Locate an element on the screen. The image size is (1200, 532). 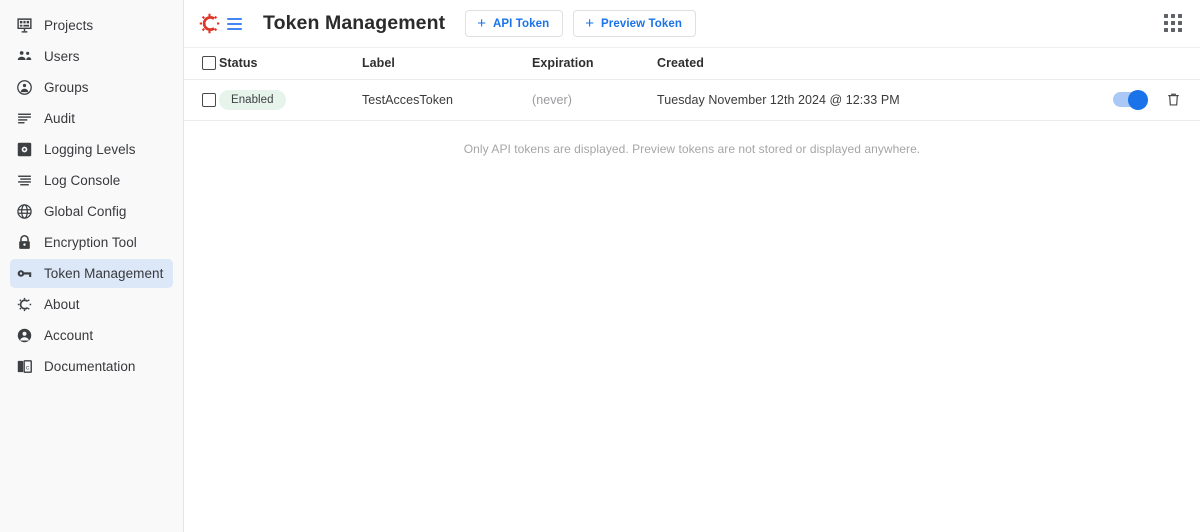
gear-c-icon is located at coordinates (24, 304).